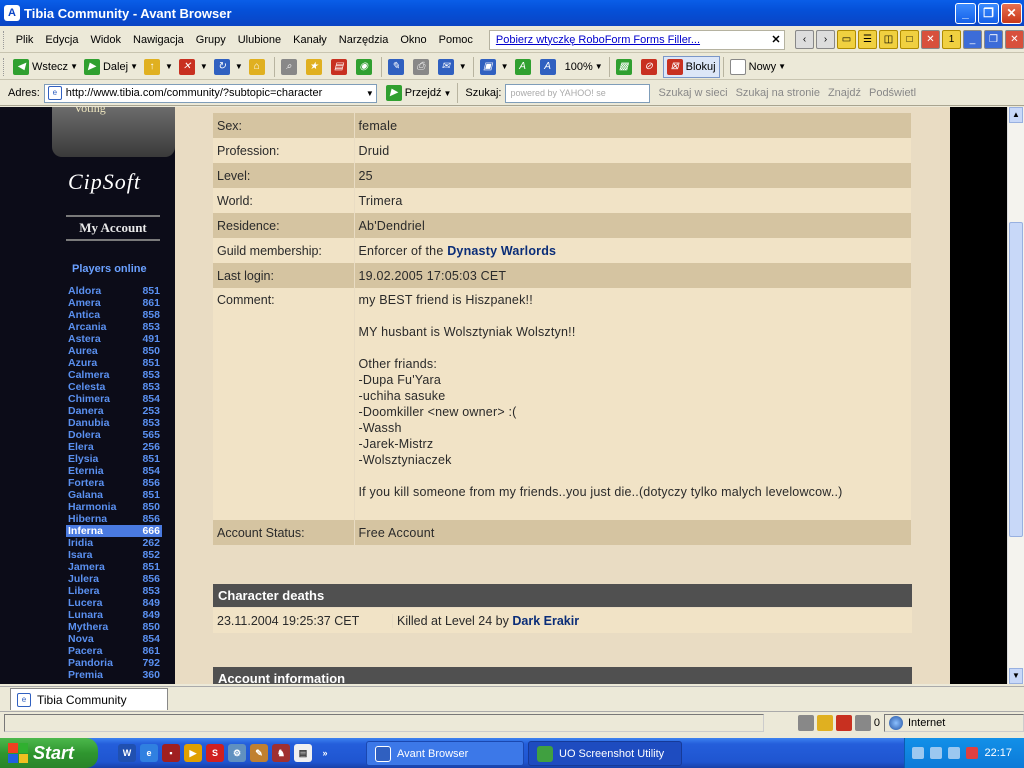  I want to click on font-size-button: A, so click(549, 67).